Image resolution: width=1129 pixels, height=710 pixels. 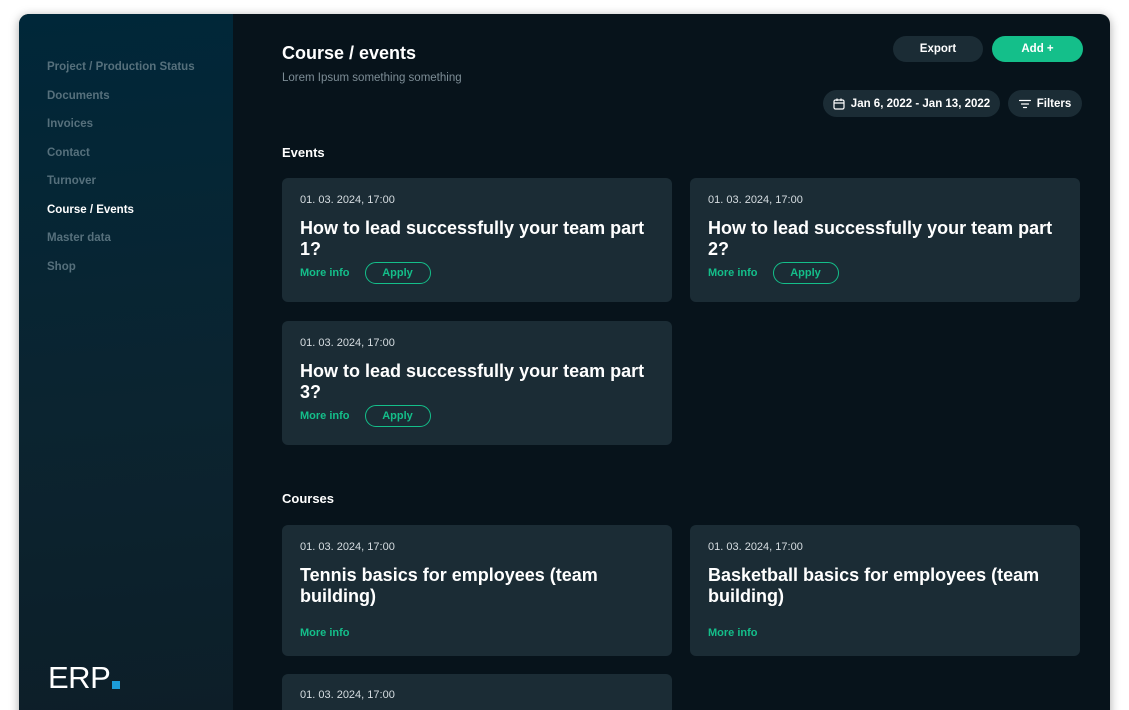 What do you see at coordinates (121, 72) in the screenshot?
I see `sidebar-item-project-status: Project / Production Status` at bounding box center [121, 72].